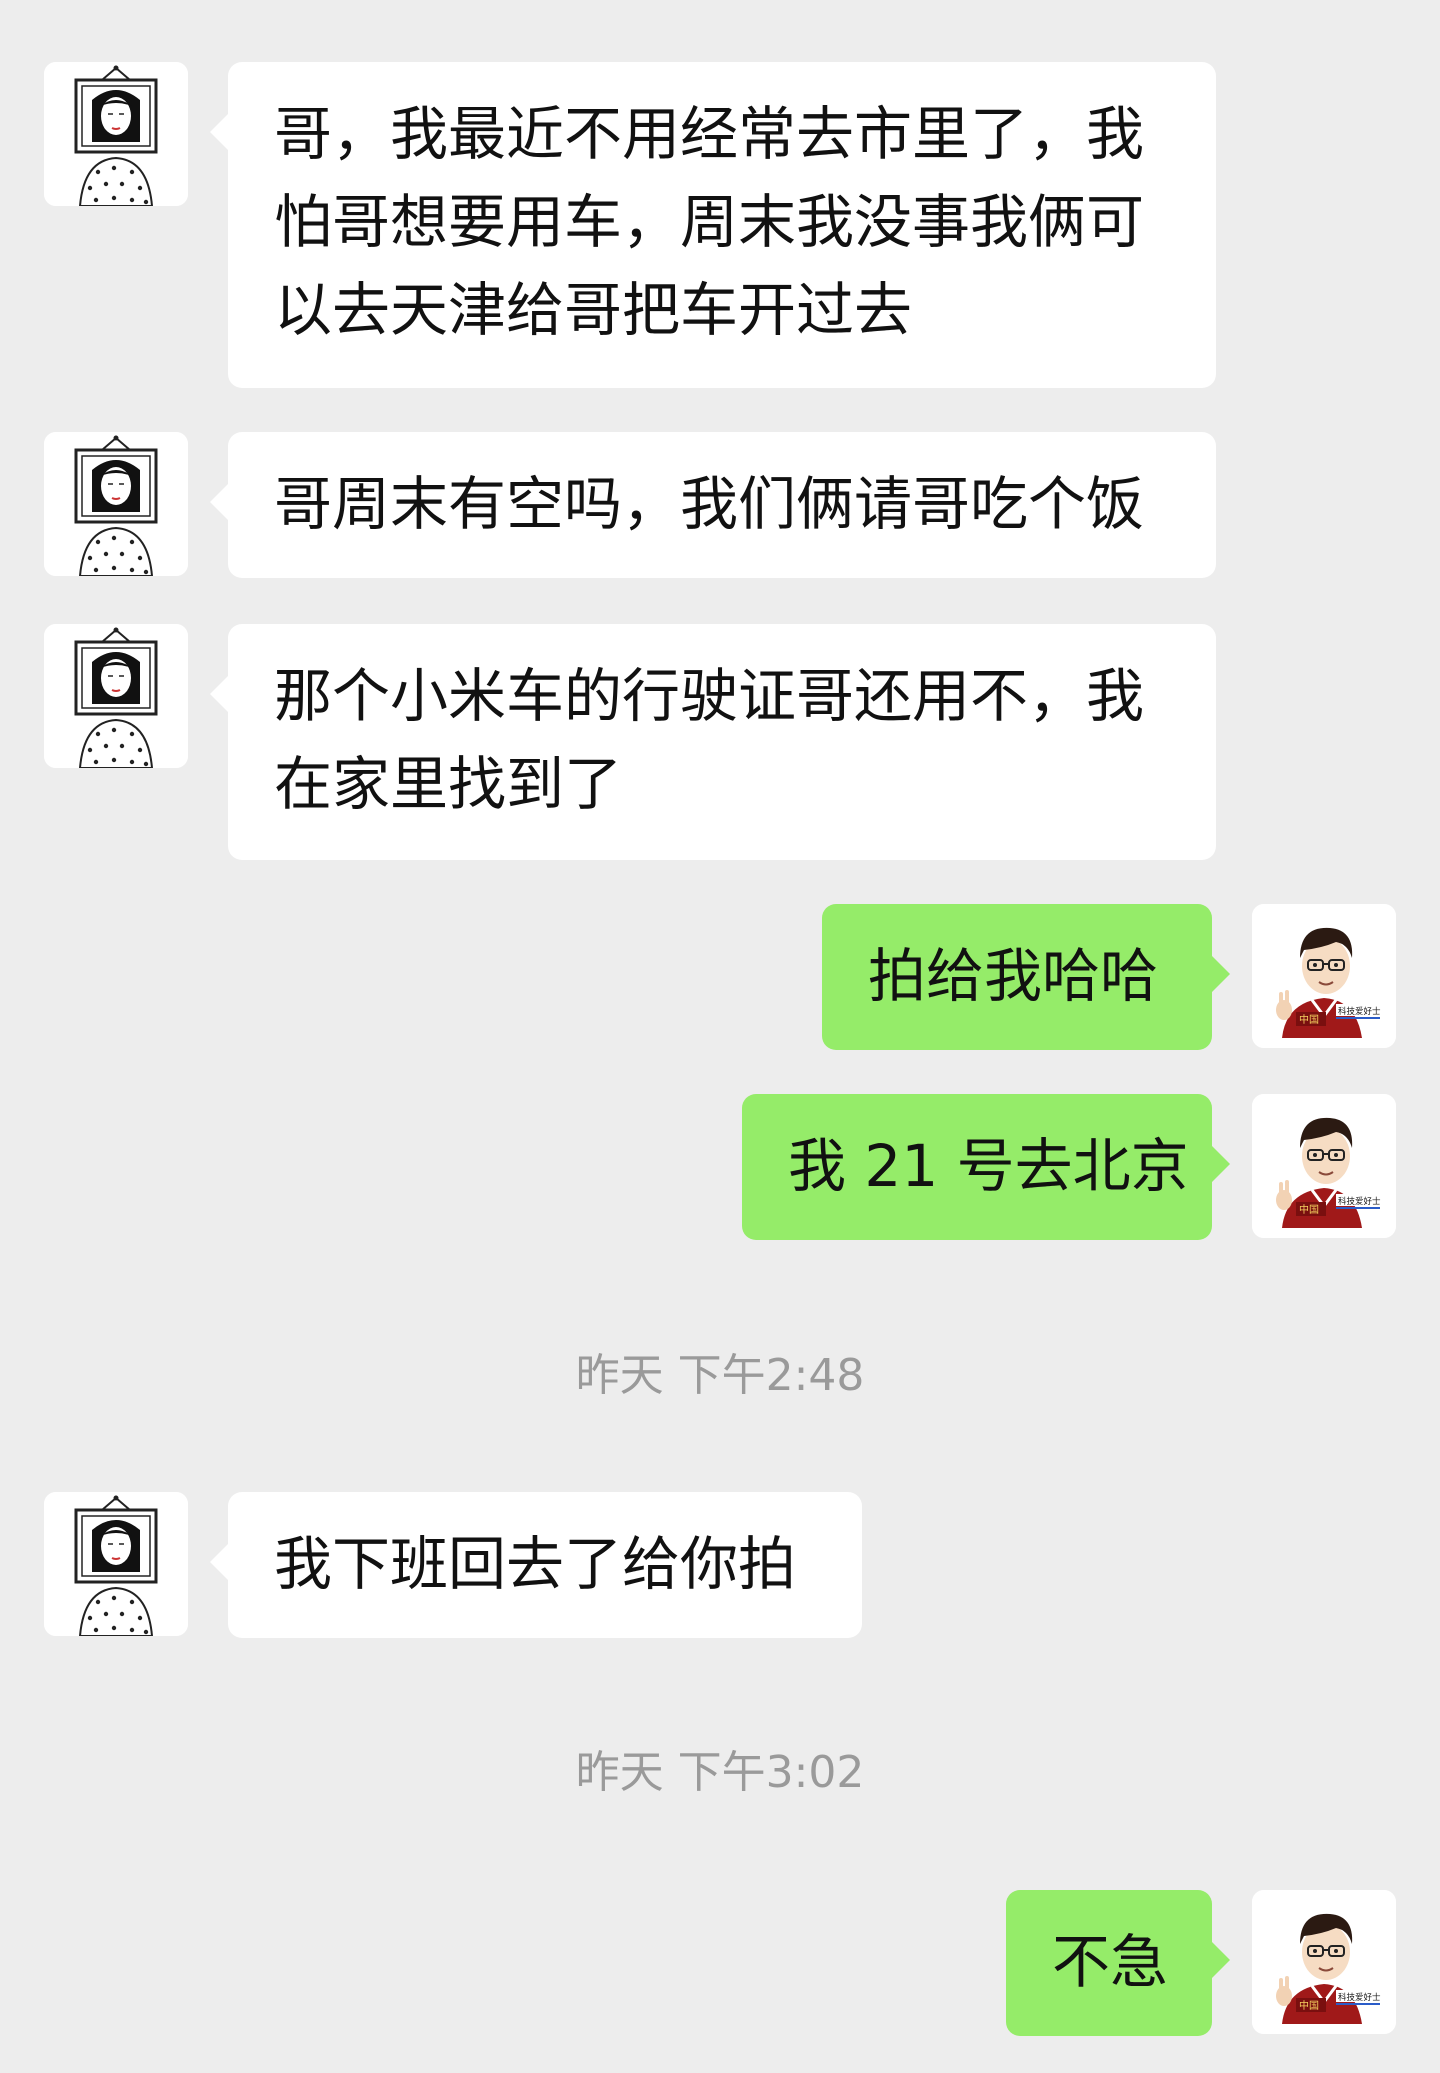 This screenshot has height=2073, width=1440. What do you see at coordinates (709, 504) in the screenshot?
I see `message-text-line: 哥周末有空吗，我们俩请哥吃个饭` at bounding box center [709, 504].